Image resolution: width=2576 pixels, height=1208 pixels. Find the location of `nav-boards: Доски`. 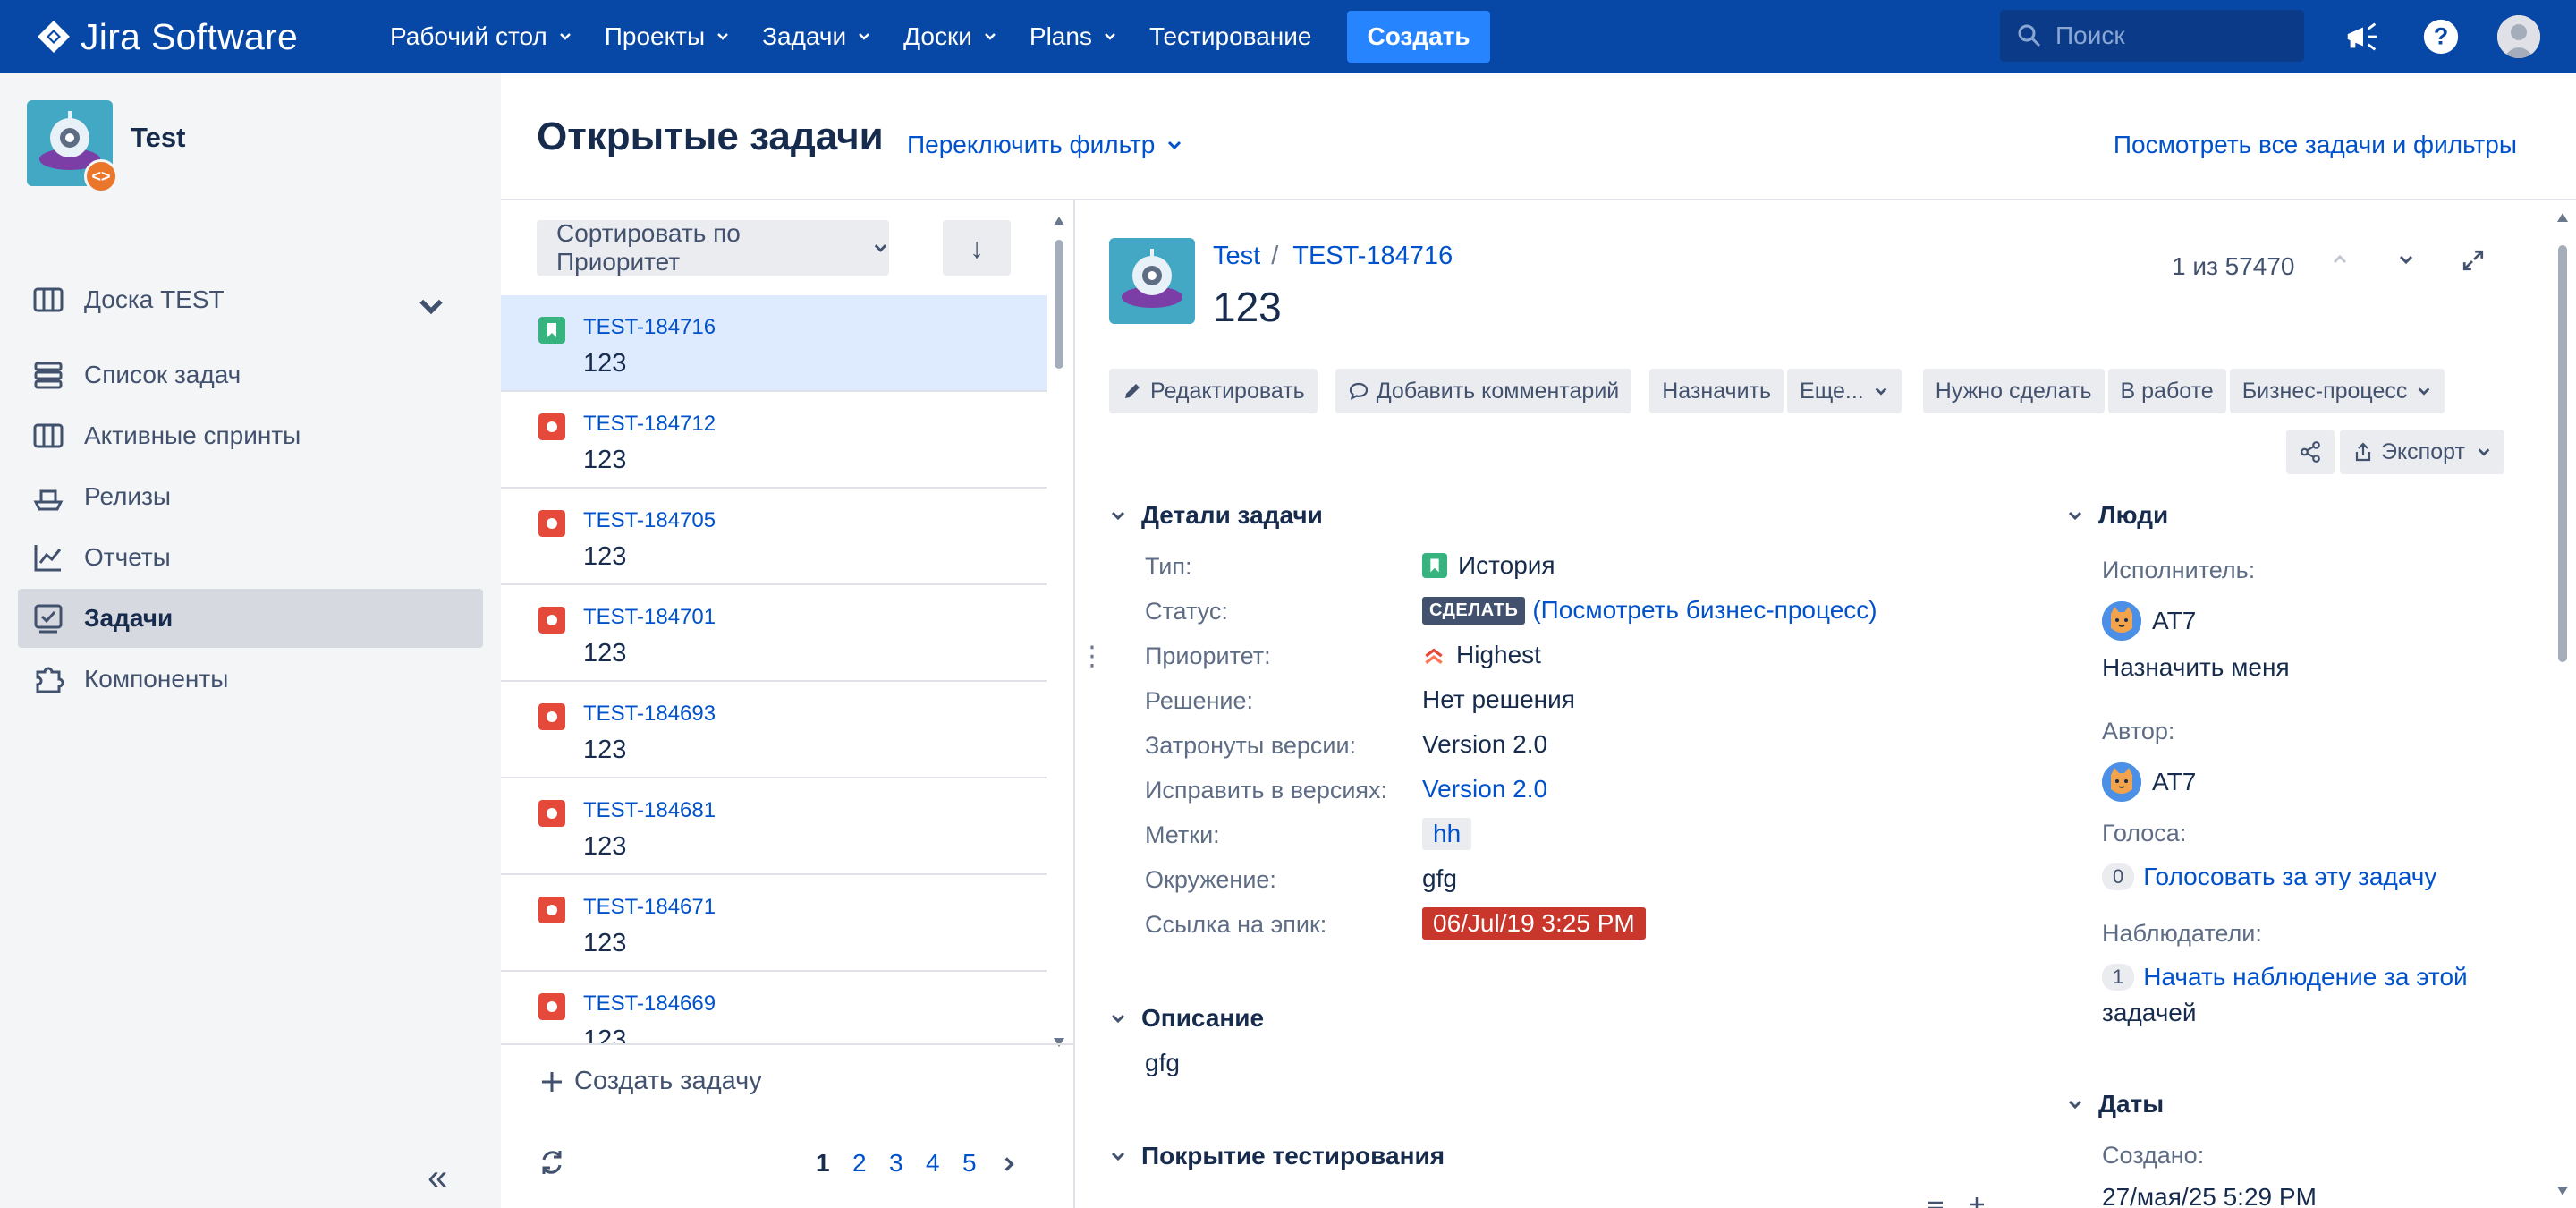

nav-boards: Доски is located at coordinates (950, 36).